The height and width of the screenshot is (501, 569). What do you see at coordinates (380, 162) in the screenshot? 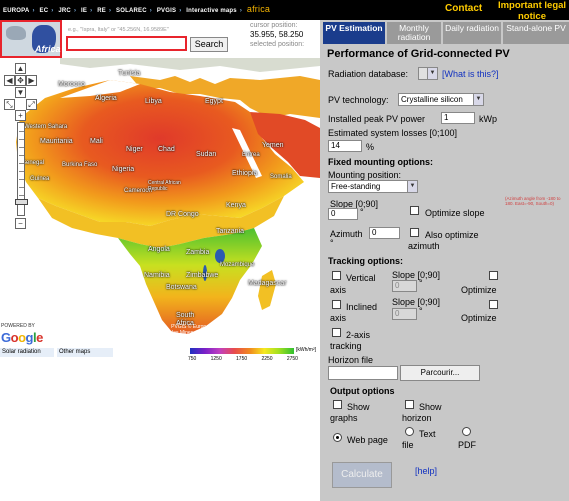
I see `fixed-mounting-heading: Fixed mounting options:` at bounding box center [380, 162].